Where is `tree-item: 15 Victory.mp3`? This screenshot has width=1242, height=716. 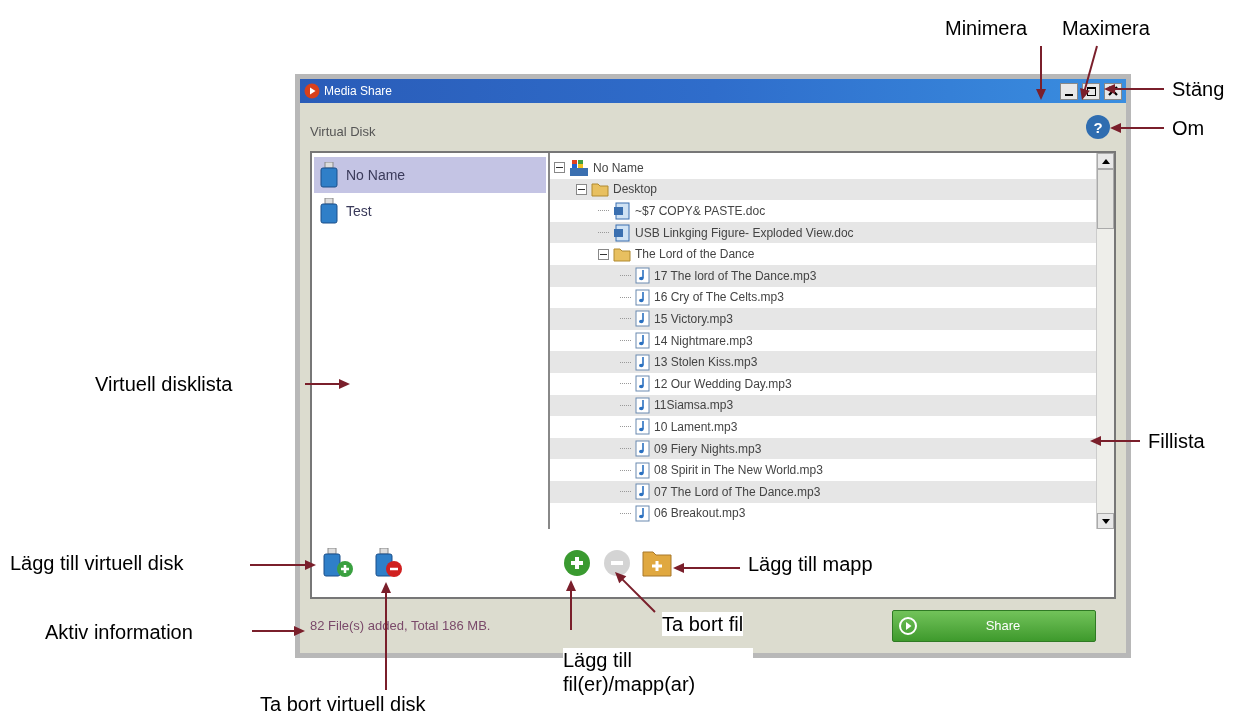
tree-item: 15 Victory.mp3 is located at coordinates (693, 318).